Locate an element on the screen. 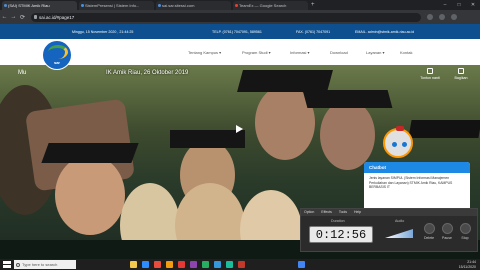 This screenshot has height=270, width=480. file-explorer-icon is located at coordinates (133, 264).